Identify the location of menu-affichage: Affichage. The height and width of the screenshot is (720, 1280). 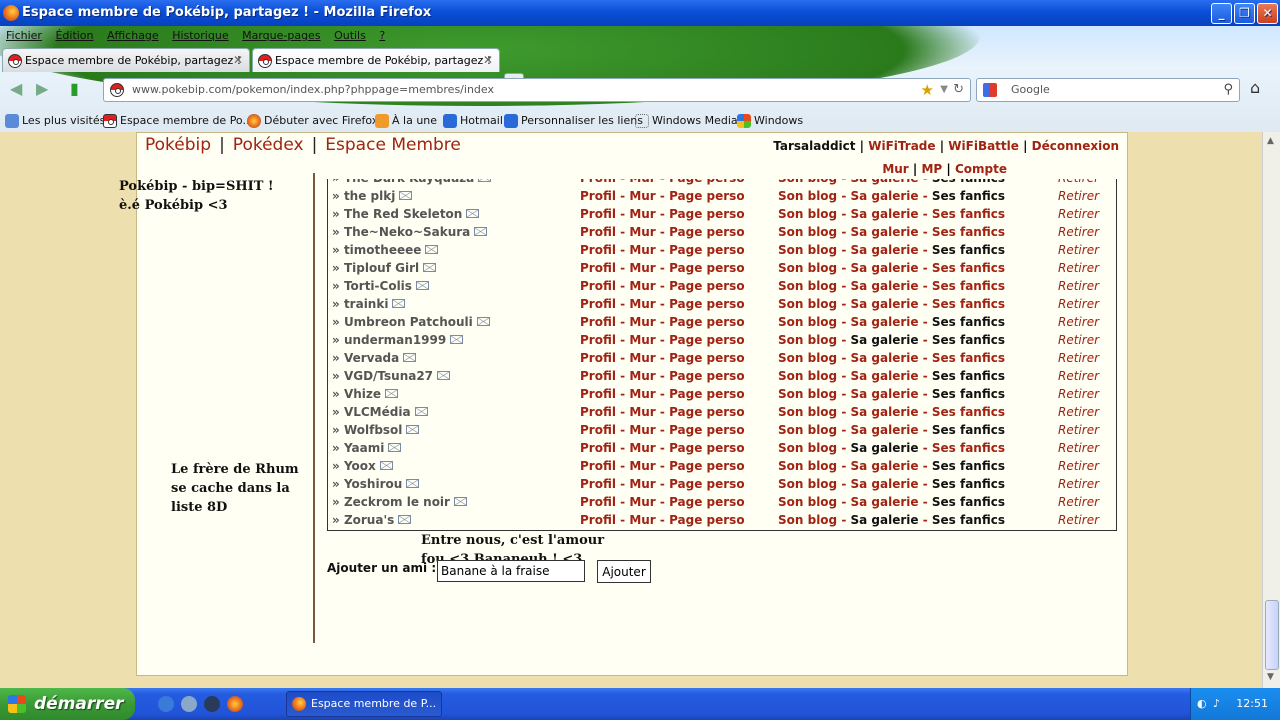
(133, 35).